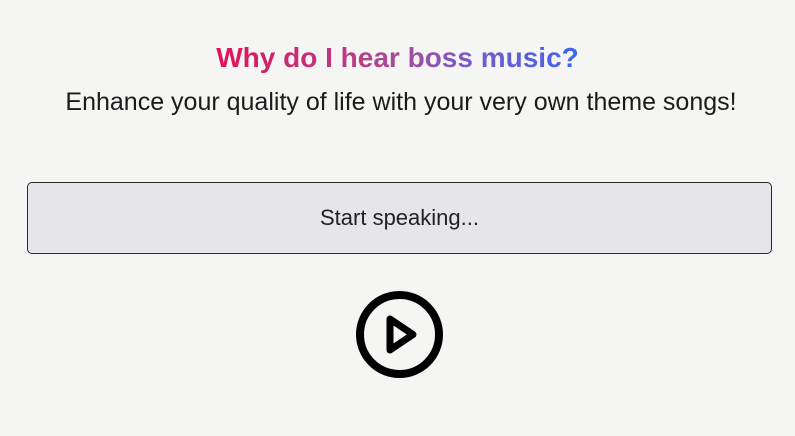  I want to click on page-title: Why do I hear boss music?, so click(397, 58).